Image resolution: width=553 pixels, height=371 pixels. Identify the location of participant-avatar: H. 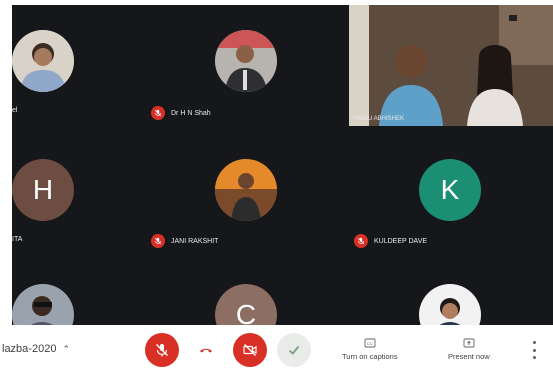
(43, 190).